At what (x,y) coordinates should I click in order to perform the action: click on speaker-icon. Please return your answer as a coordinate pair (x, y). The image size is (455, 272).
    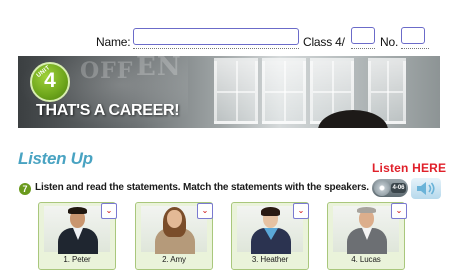
    Looking at the image, I should click on (426, 188).